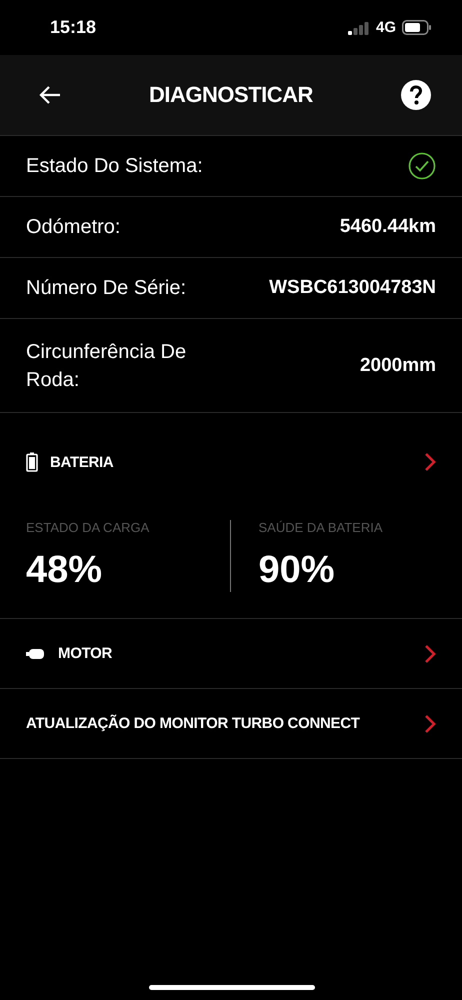 This screenshot has height=1000, width=462. Describe the element at coordinates (50, 95) in the screenshot. I see `back-icon` at that location.